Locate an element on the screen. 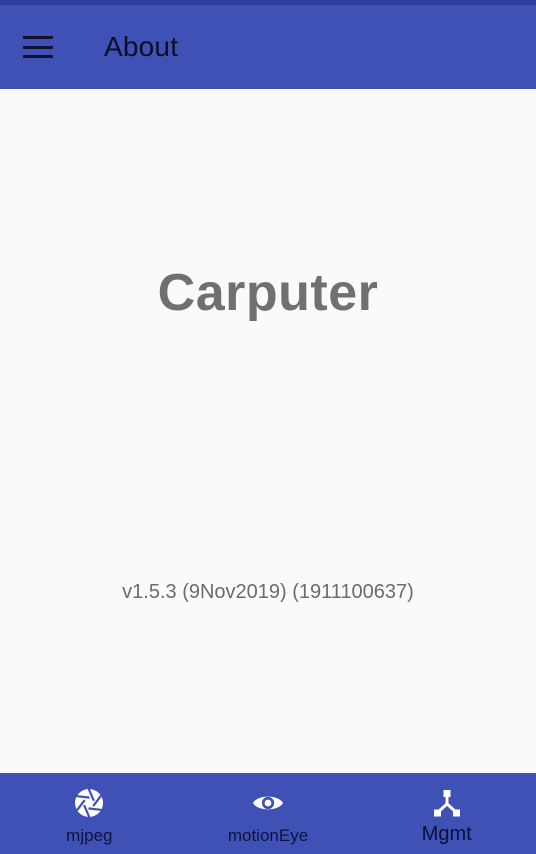  nav-label: Mgmt is located at coordinates (446, 834).